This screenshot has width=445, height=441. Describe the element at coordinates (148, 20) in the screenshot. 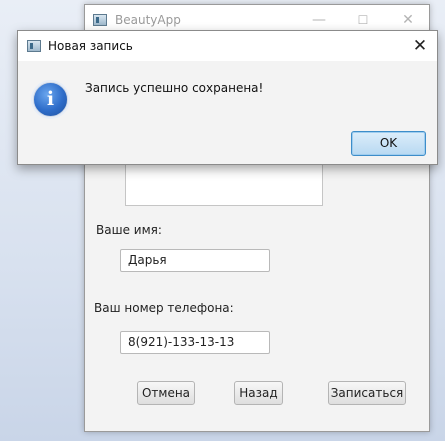

I see `main-window-title: BeautyApp` at that location.